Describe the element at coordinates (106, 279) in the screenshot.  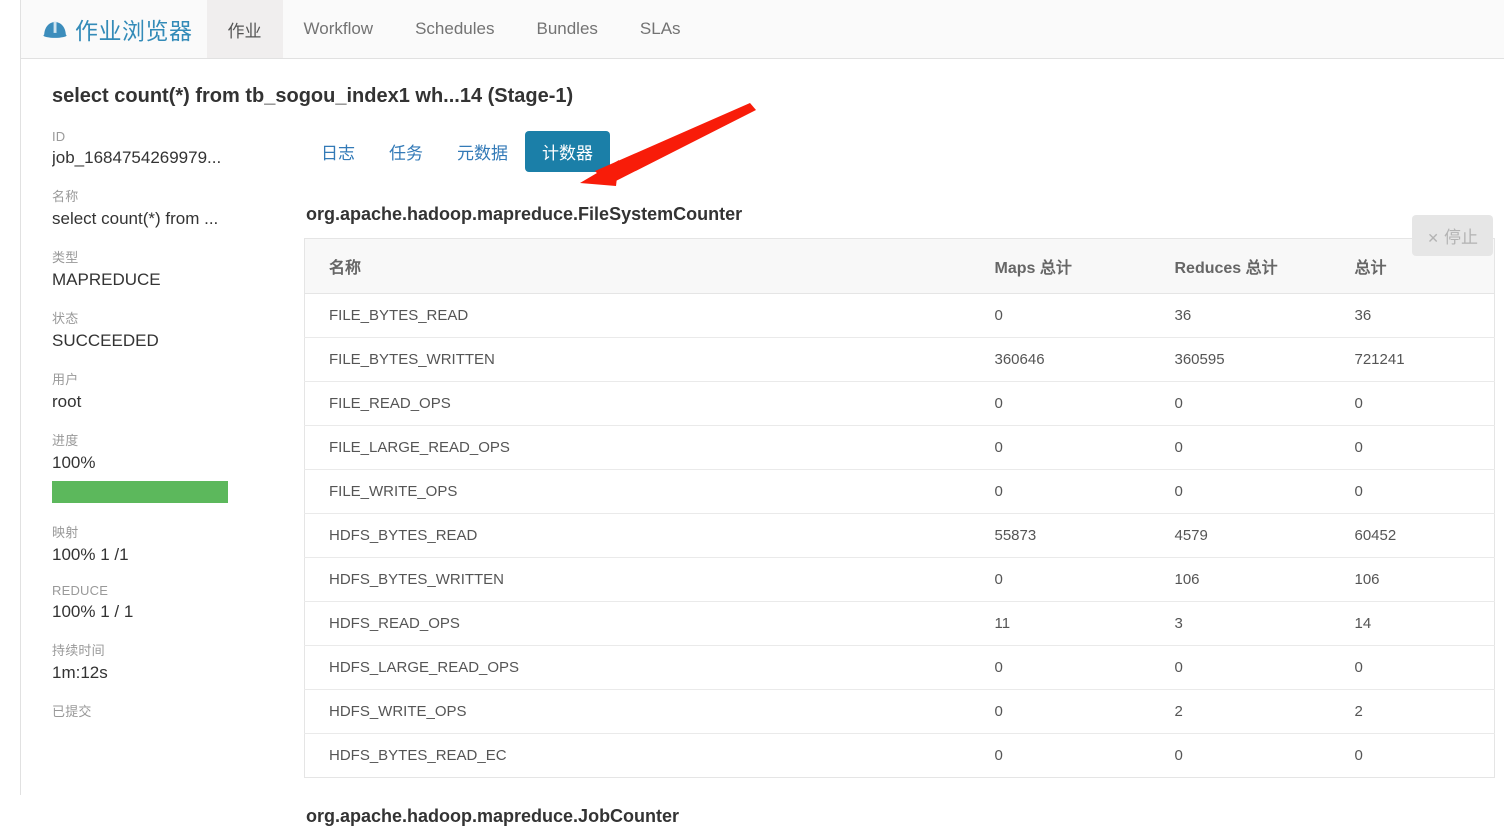
I see `detail-value-type: MAPREDUCE` at that location.